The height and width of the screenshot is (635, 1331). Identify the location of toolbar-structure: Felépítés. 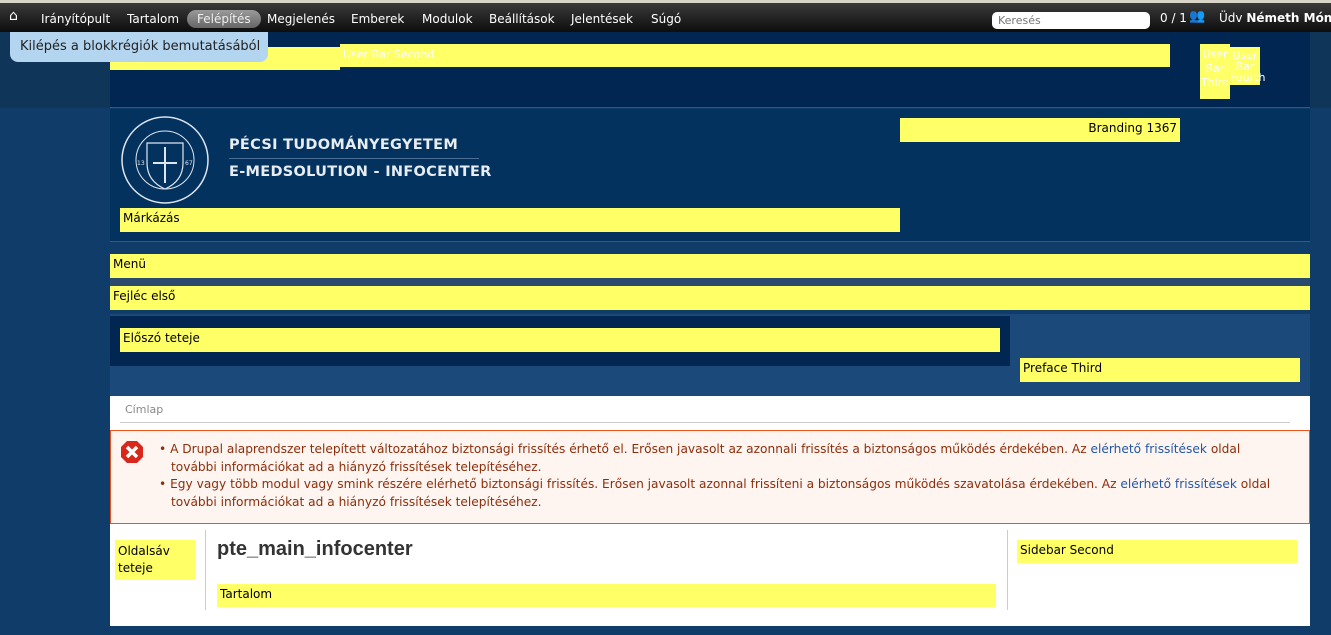
(224, 19).